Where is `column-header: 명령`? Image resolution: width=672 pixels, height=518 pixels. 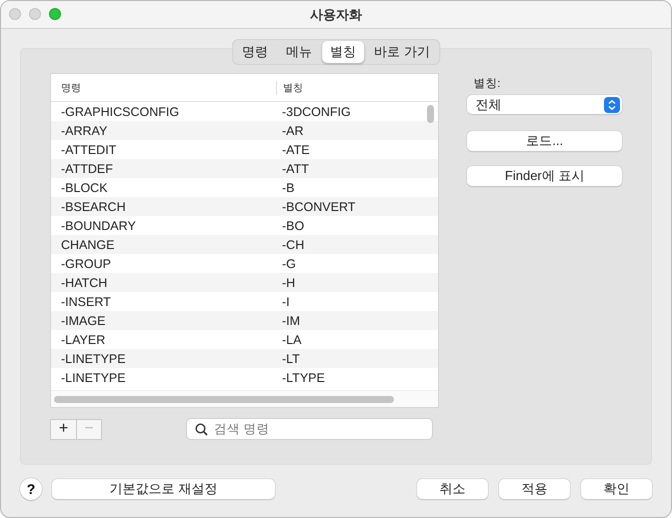 column-header: 명령 is located at coordinates (163, 87).